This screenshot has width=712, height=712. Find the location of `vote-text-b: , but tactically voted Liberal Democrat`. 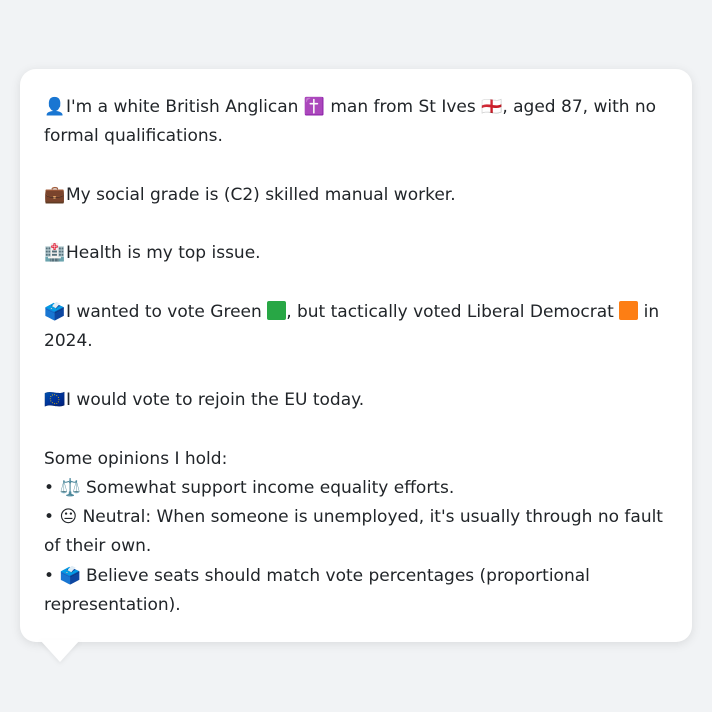

vote-text-b: , but tactically voted Liberal Democrat is located at coordinates (450, 312).